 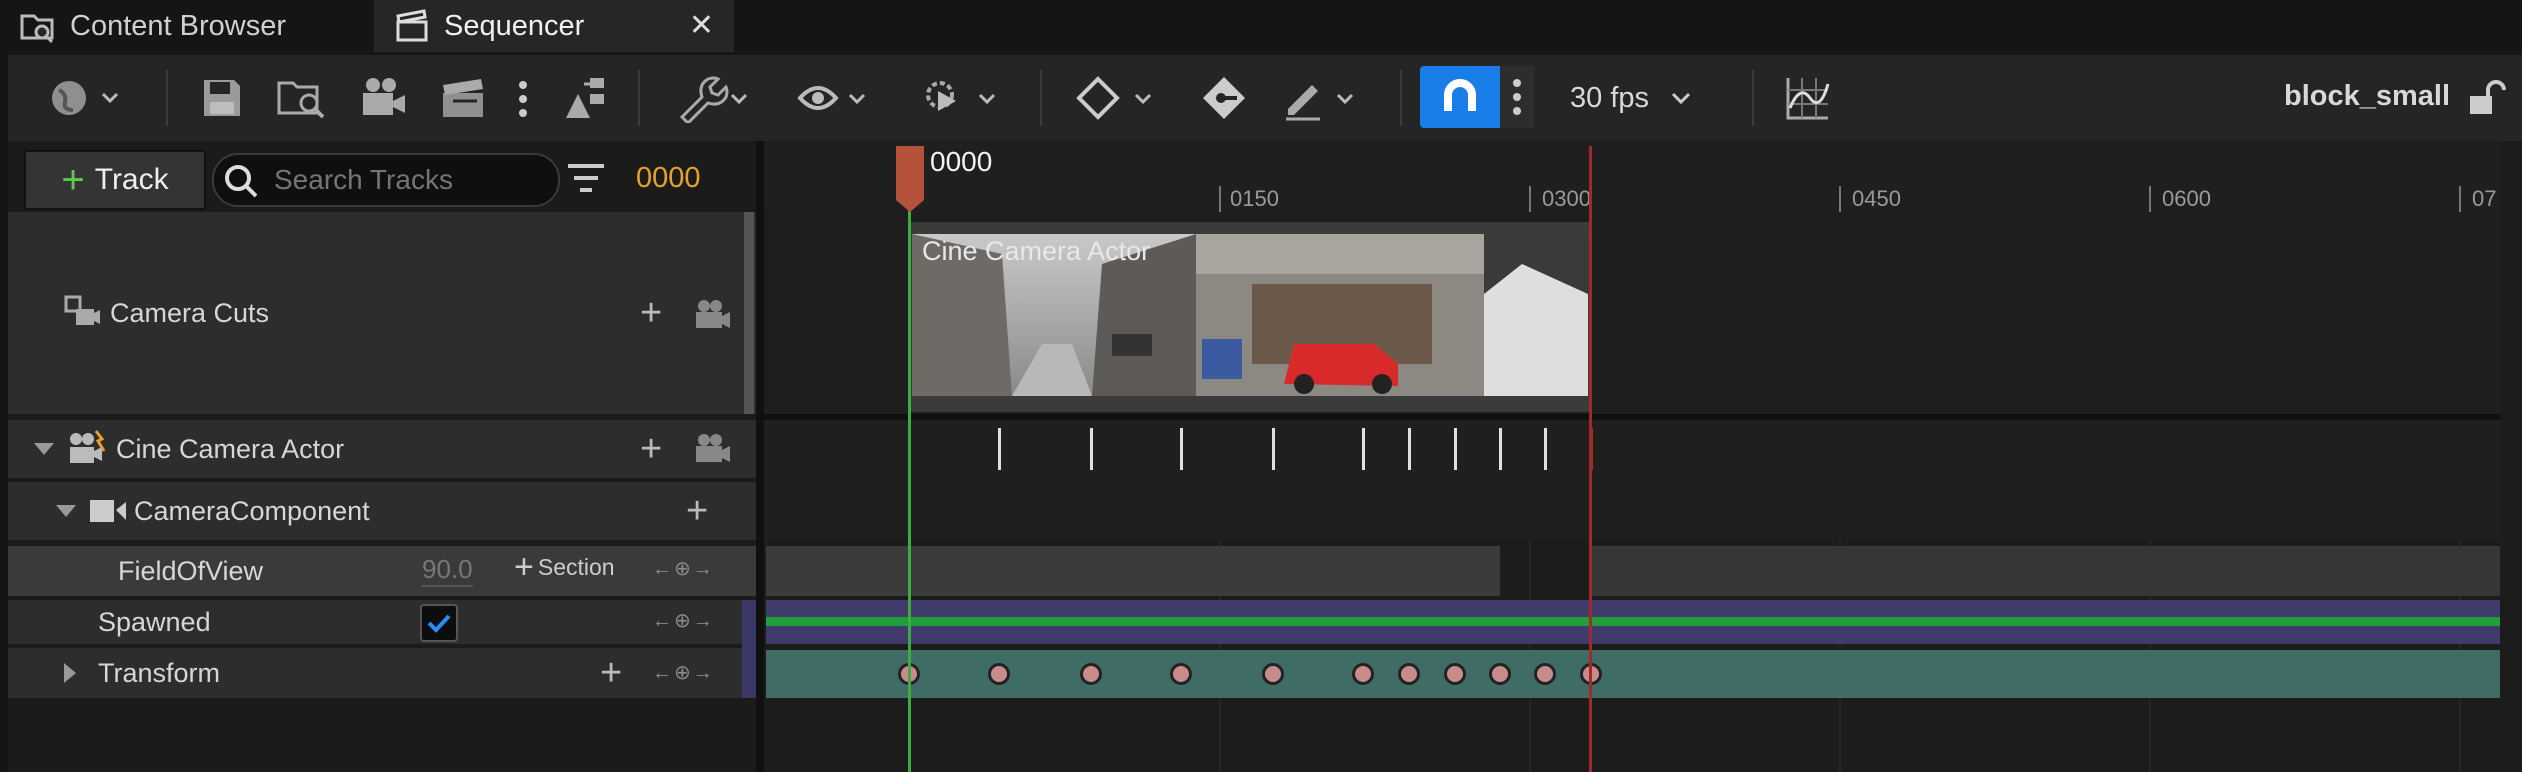 I want to click on ruler-tick-label: 0450, so click(x=1876, y=198).